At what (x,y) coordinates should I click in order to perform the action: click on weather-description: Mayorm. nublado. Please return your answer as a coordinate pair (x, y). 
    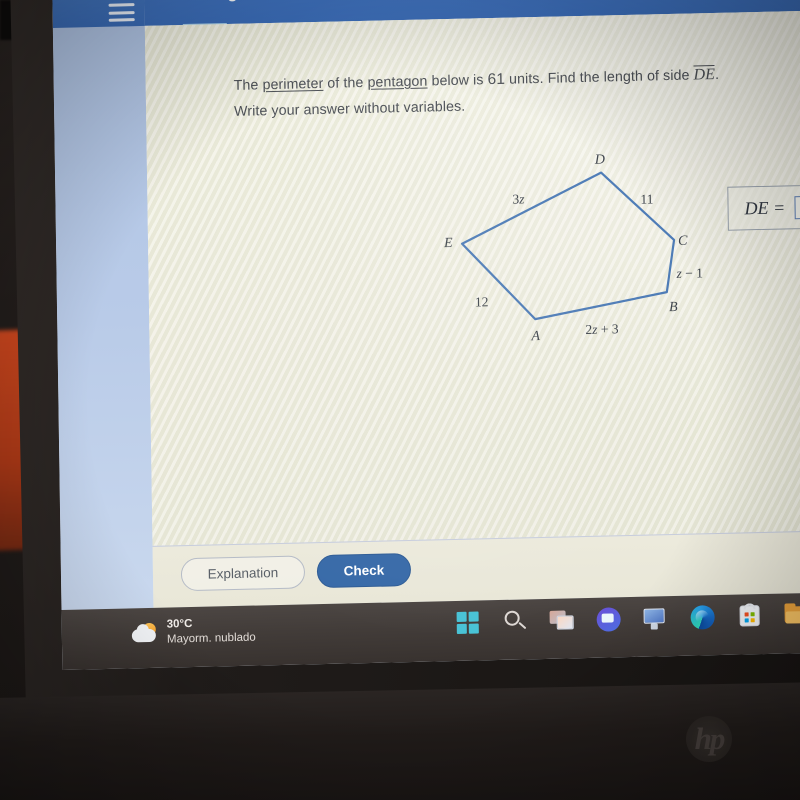
    Looking at the image, I should click on (211, 638).